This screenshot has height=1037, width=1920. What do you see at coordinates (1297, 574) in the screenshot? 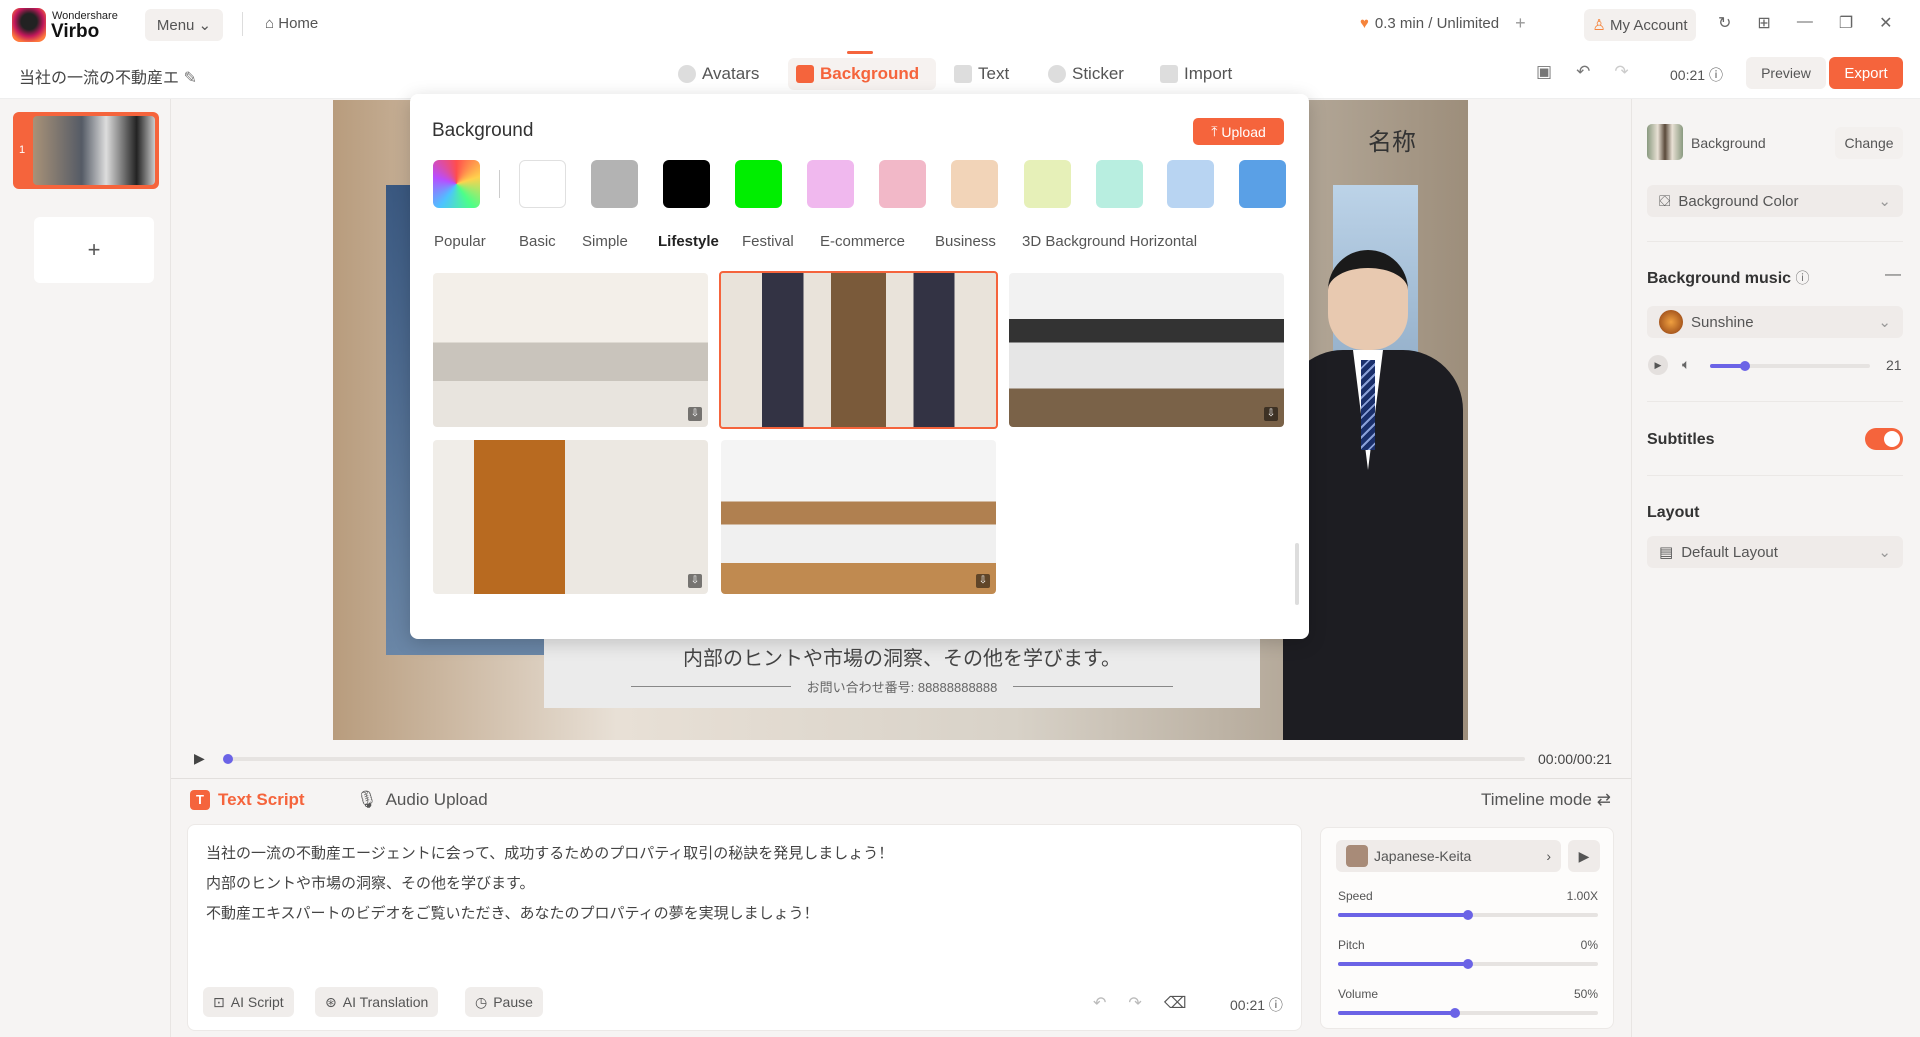
I see `popup-scrollbar` at bounding box center [1297, 574].